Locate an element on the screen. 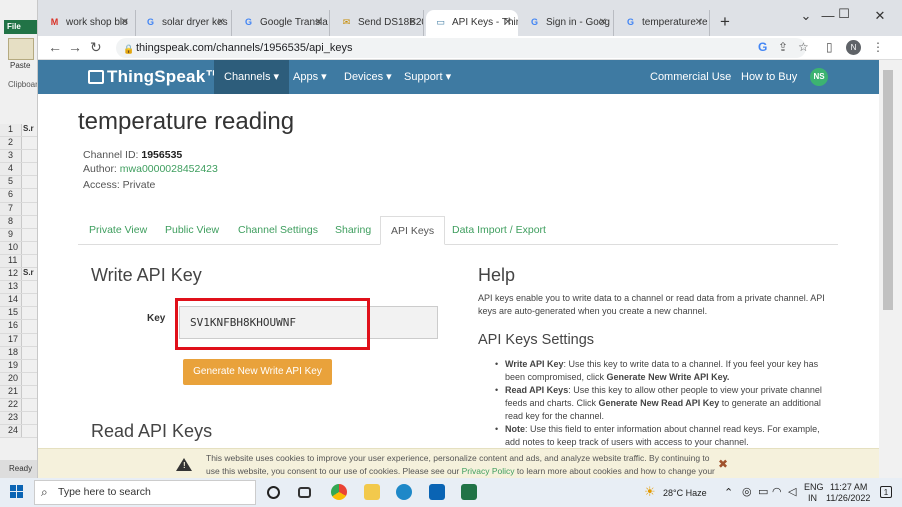 The image size is (902, 507). side-panel-icon: ▯ is located at coordinates (829, 47).